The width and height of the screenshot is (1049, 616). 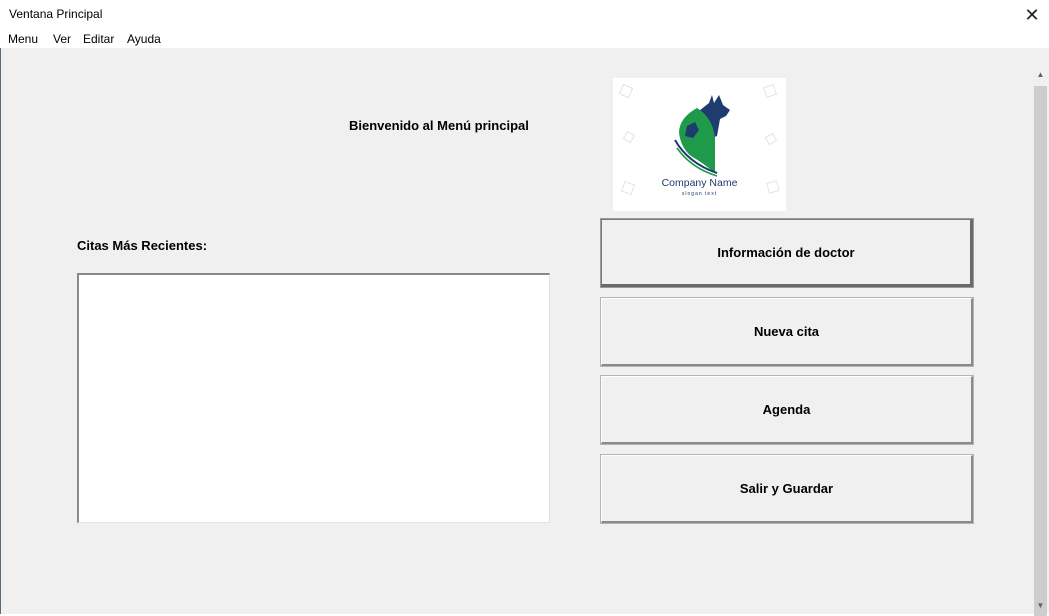 I want to click on vertical-scrollbar: ▲ ▼, so click(x=1040, y=341).